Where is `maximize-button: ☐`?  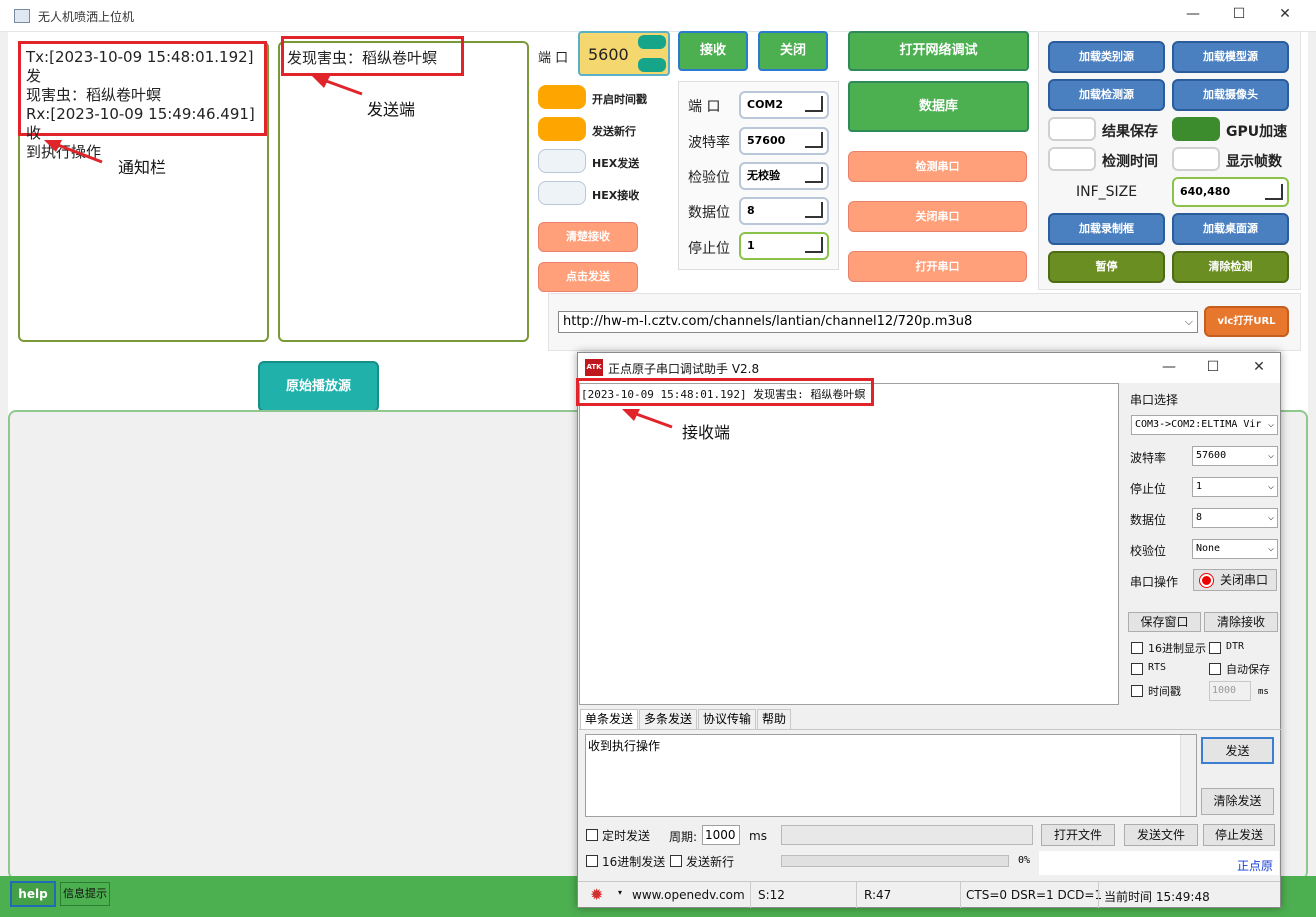 maximize-button: ☐ is located at coordinates (1239, 14).